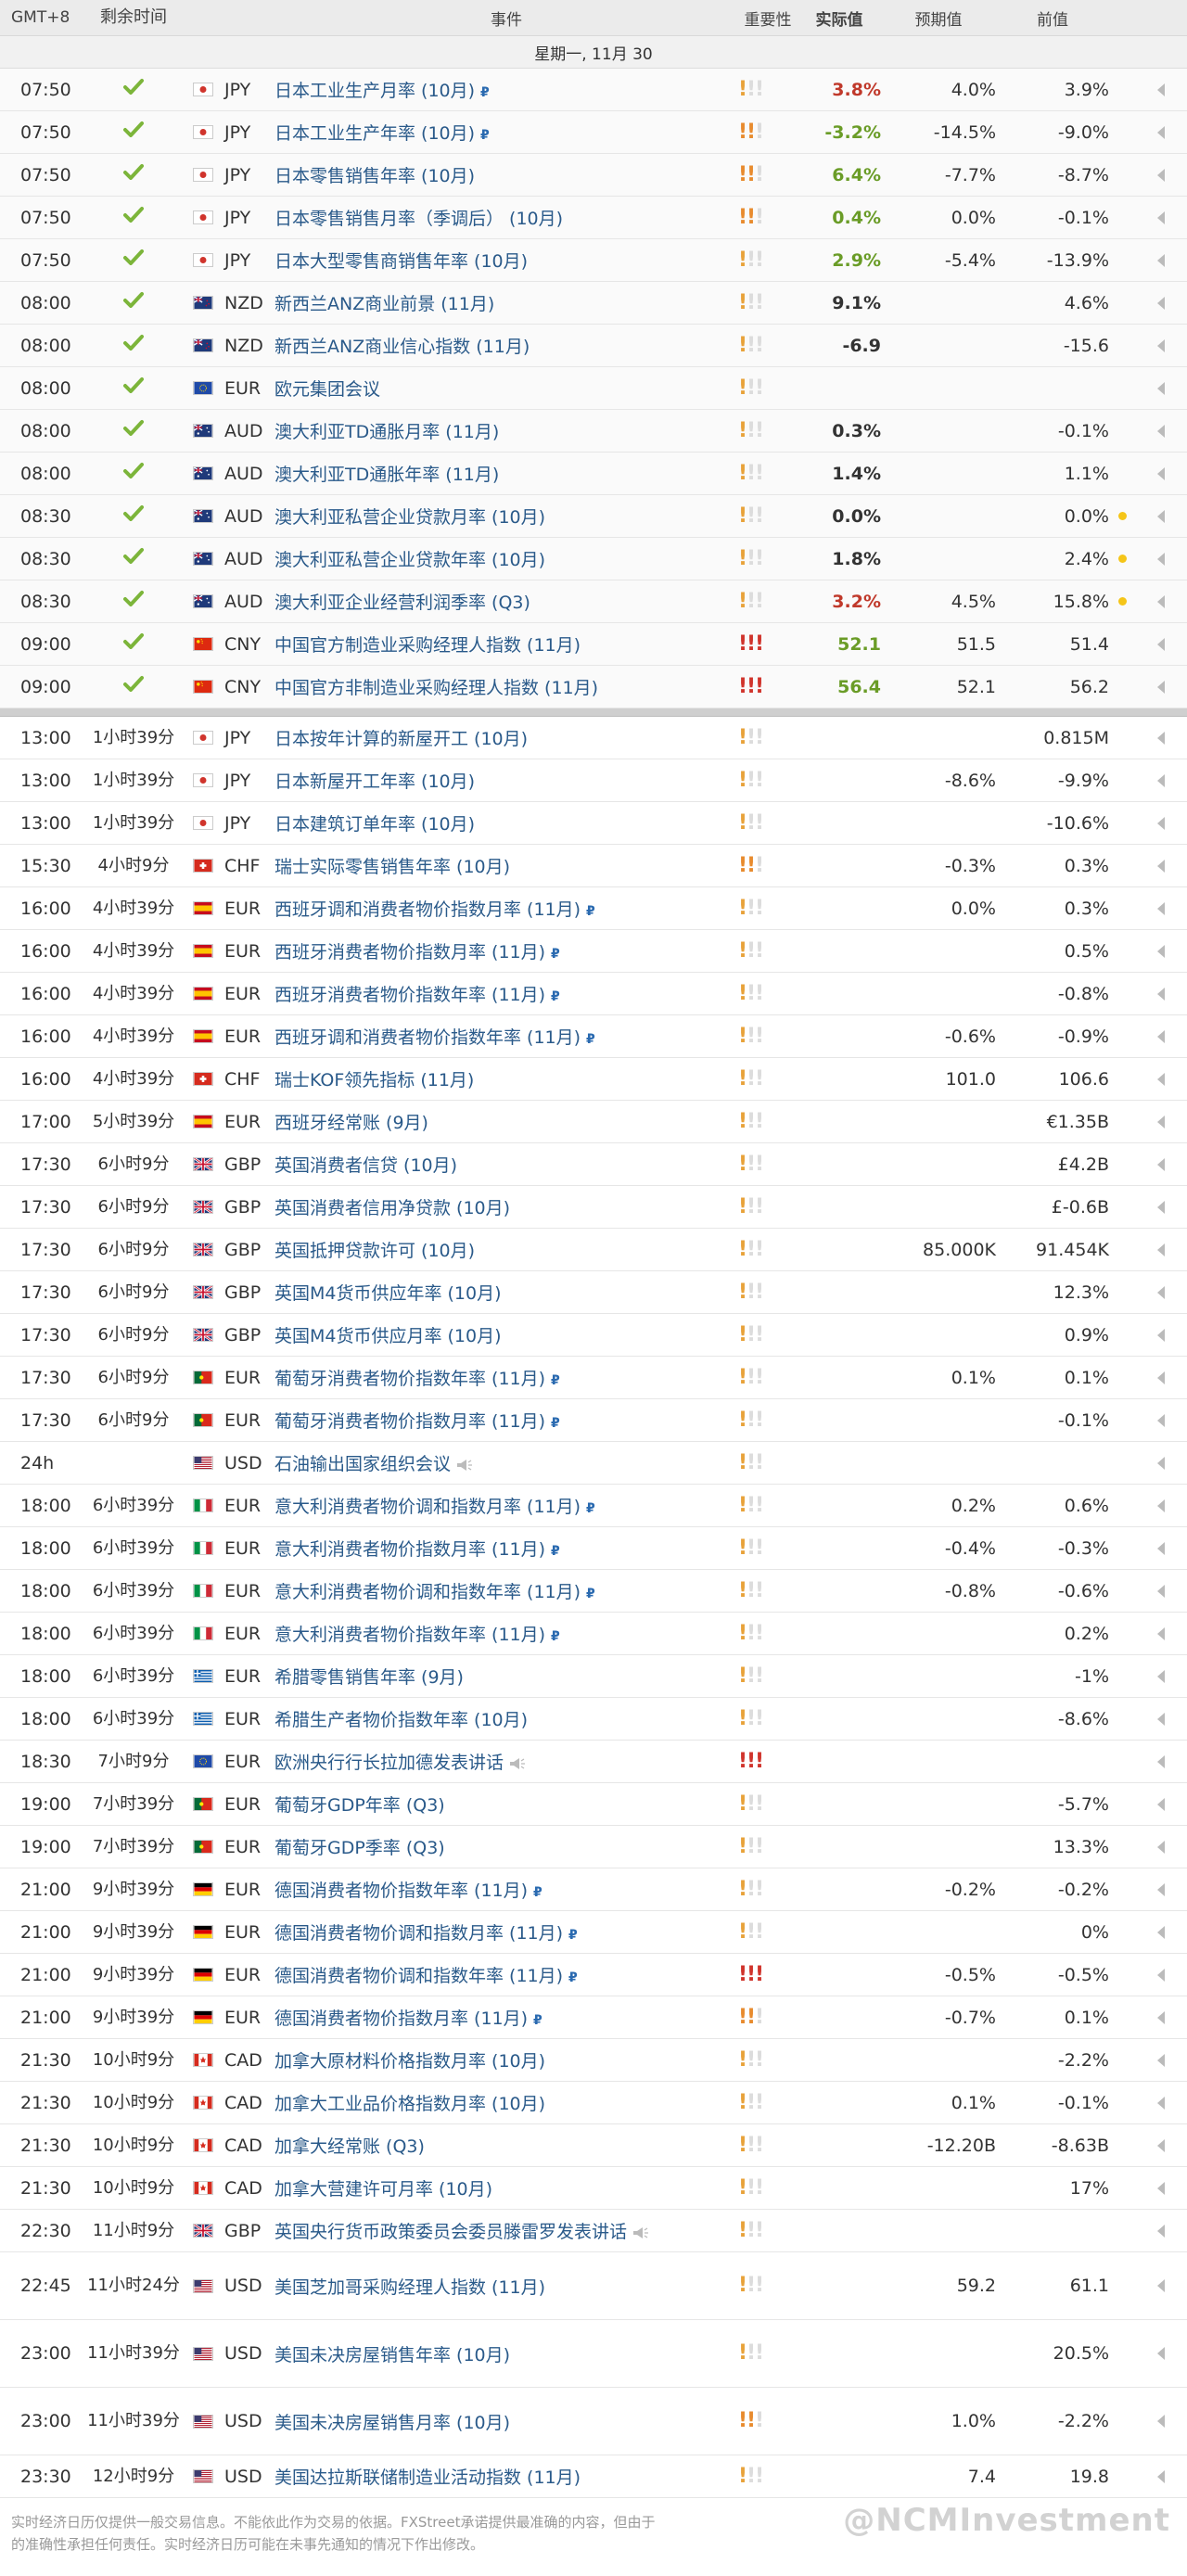 This screenshot has width=1187, height=2576. Describe the element at coordinates (506, 1932) in the screenshot. I see `event-link: 德国消费者物价调和指数月率 (11月) ₽` at that location.